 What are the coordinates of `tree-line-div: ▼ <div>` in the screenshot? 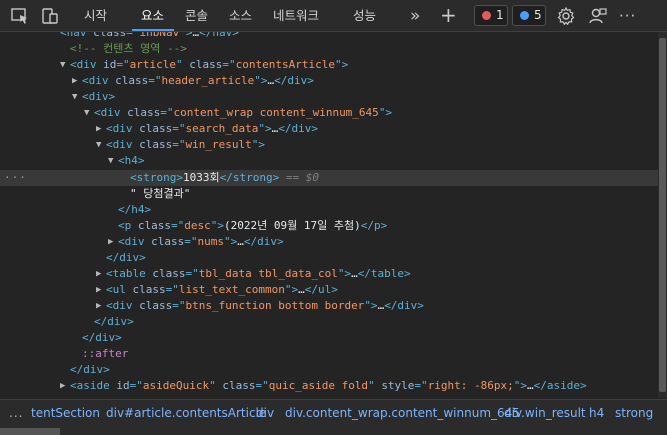 It's located at (329, 97).